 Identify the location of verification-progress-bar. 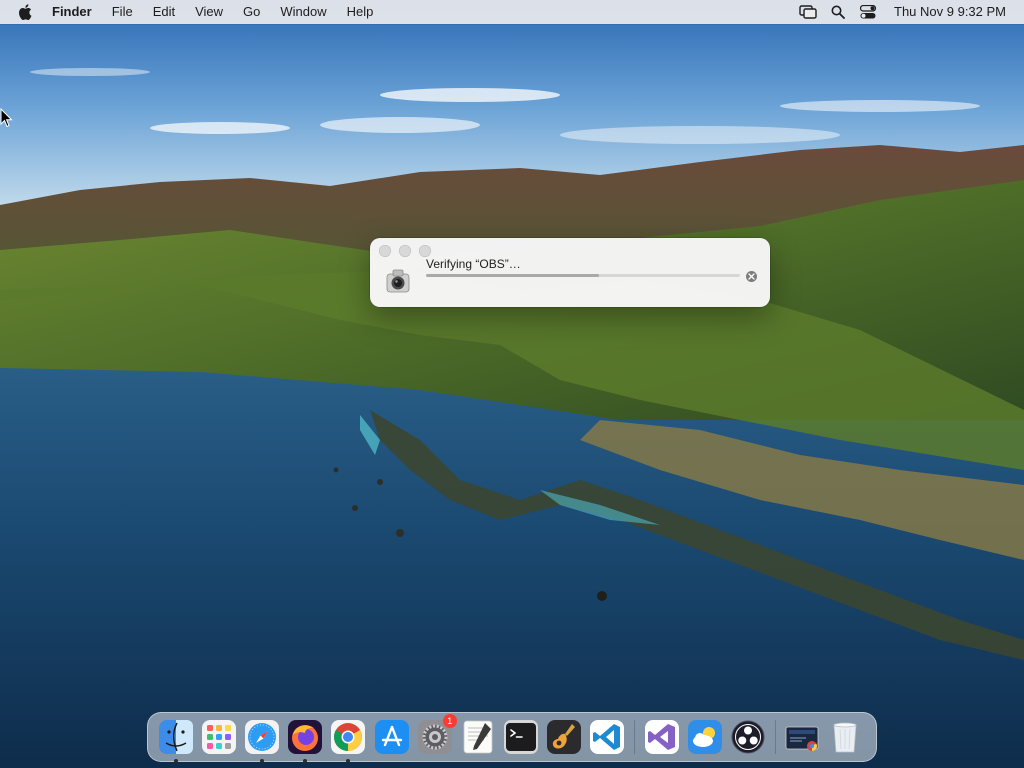
(583, 275).